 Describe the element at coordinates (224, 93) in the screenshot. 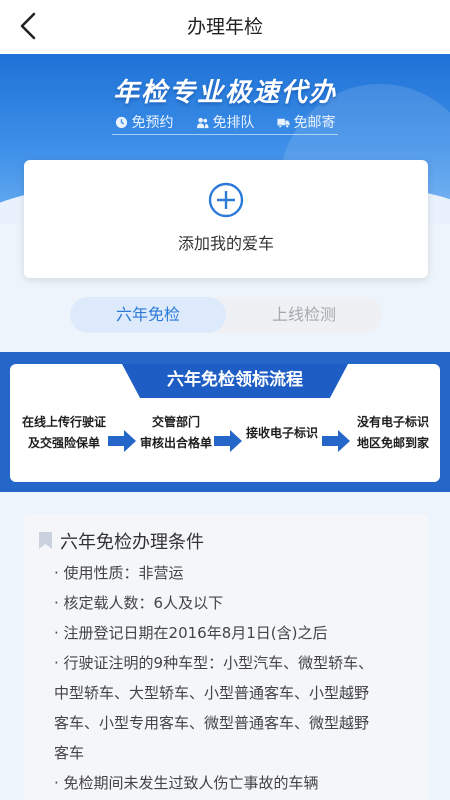

I see `hero-slogan: 年检专业极速代办` at that location.